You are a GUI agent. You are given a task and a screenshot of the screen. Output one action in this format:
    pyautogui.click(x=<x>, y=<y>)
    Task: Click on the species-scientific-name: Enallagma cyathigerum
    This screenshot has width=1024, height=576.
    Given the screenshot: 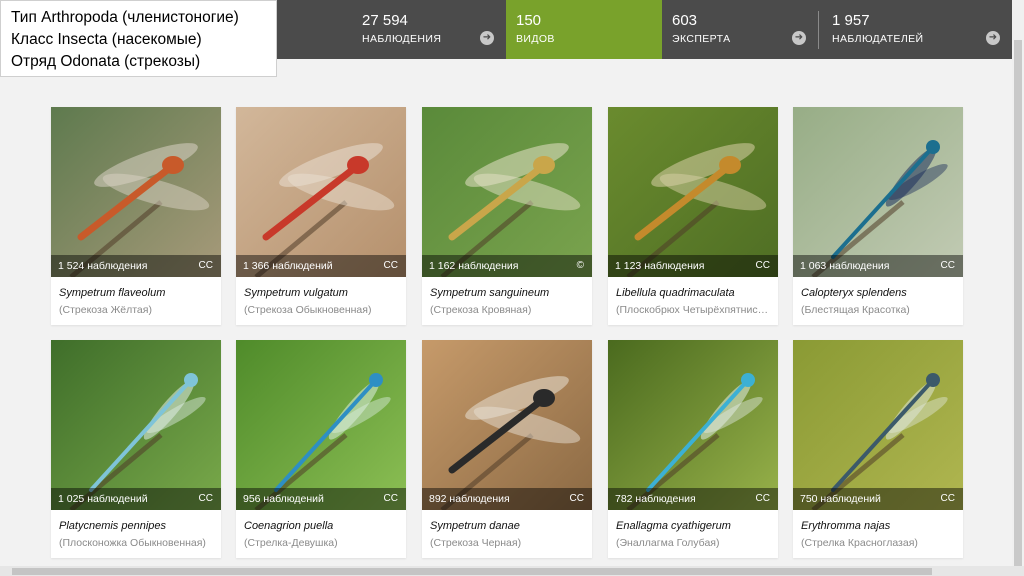 What is the action you would take?
    pyautogui.click(x=694, y=526)
    